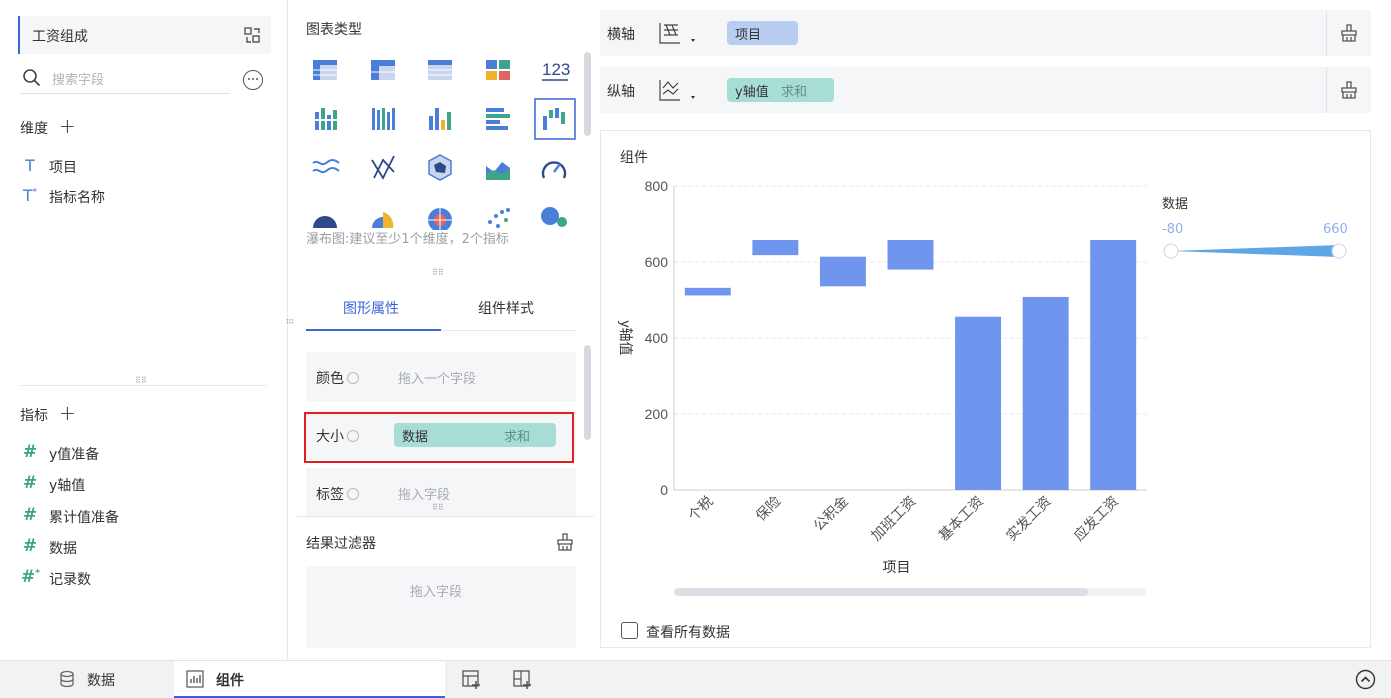 The height and width of the screenshot is (698, 1391). What do you see at coordinates (1257, 251) in the screenshot?
I see `legend-range-slider` at bounding box center [1257, 251].